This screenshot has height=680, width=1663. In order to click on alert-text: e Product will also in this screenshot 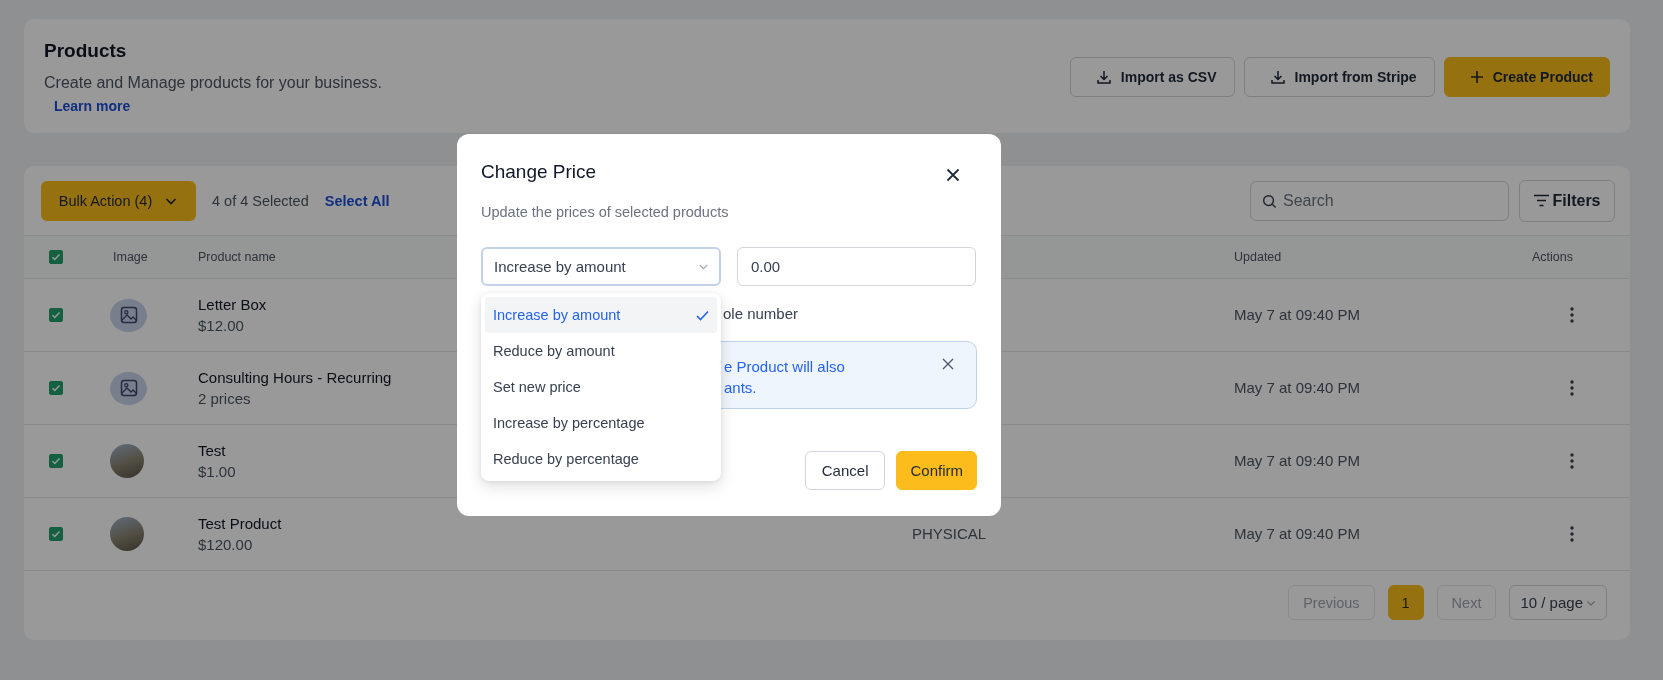, I will do `click(784, 367)`.